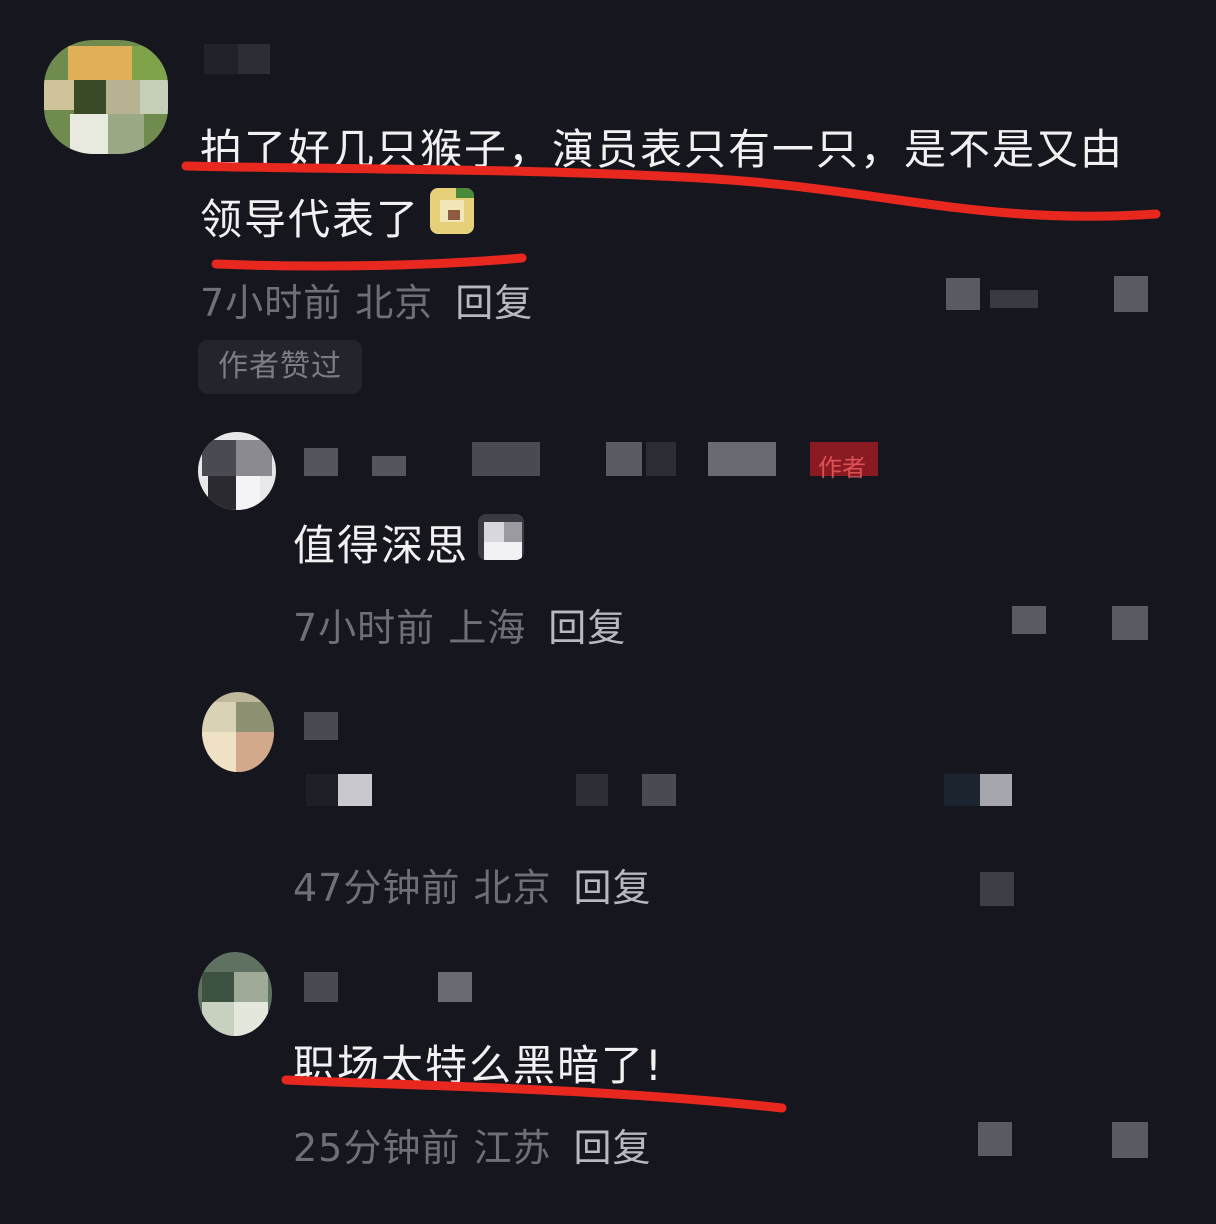 The width and height of the screenshot is (1216, 1224). I want to click on comment-text-blur, so click(355, 790).